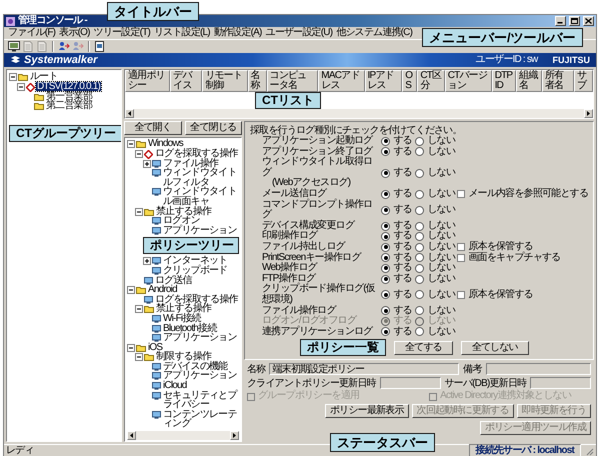 This screenshot has height=456, width=600. I want to click on column-header: OS, so click(410, 81).